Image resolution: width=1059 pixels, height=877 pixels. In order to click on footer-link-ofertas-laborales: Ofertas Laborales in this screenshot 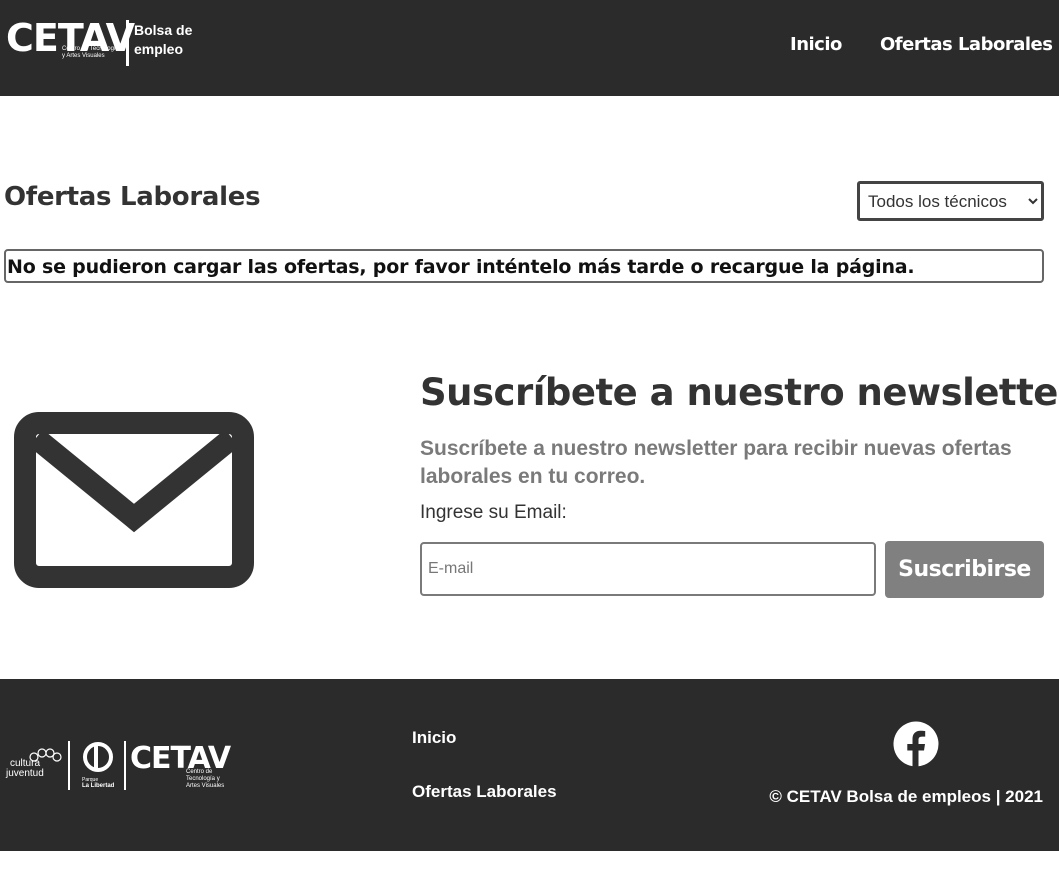, I will do `click(484, 792)`.